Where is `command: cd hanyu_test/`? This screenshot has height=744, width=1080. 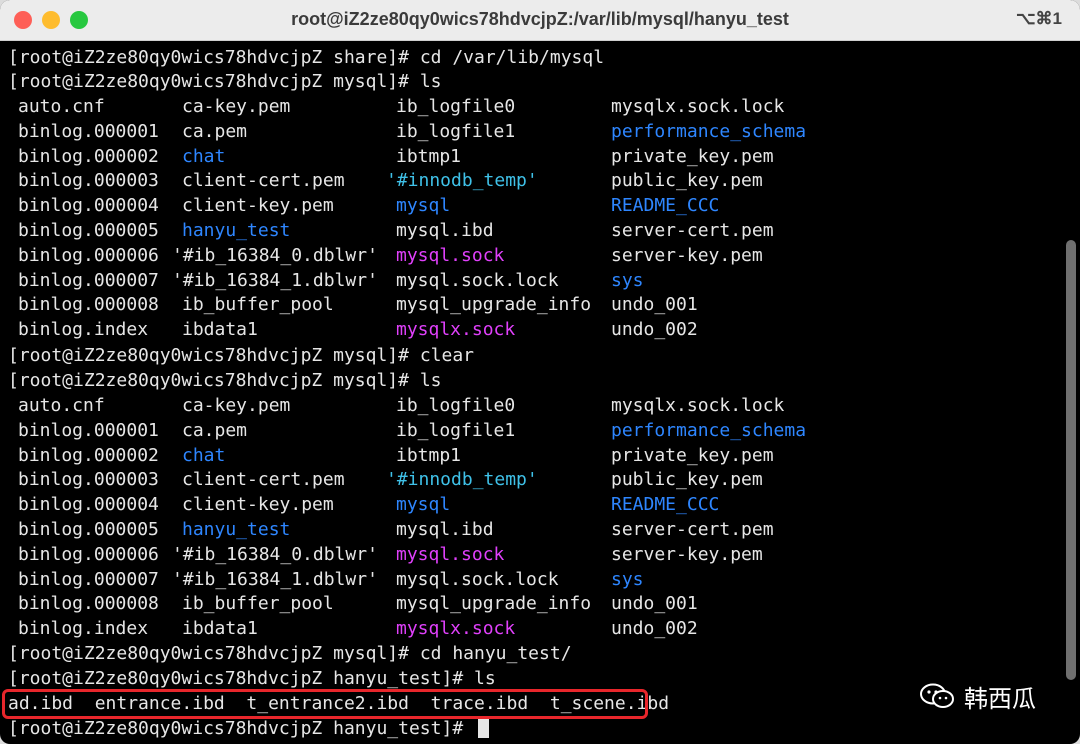
command: cd hanyu_test/ is located at coordinates (495, 653).